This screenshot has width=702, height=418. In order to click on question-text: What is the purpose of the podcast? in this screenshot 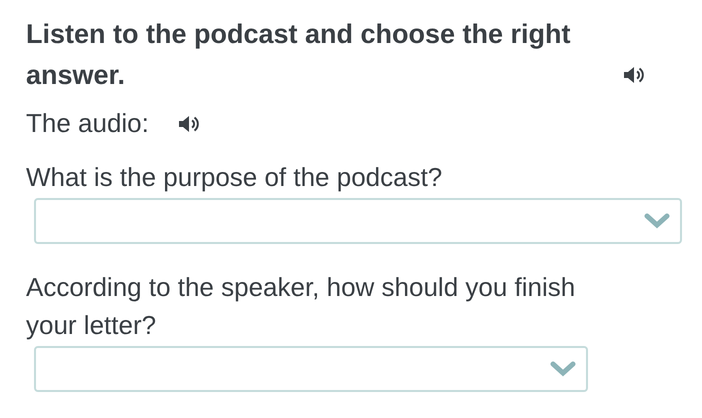, I will do `click(235, 177)`.